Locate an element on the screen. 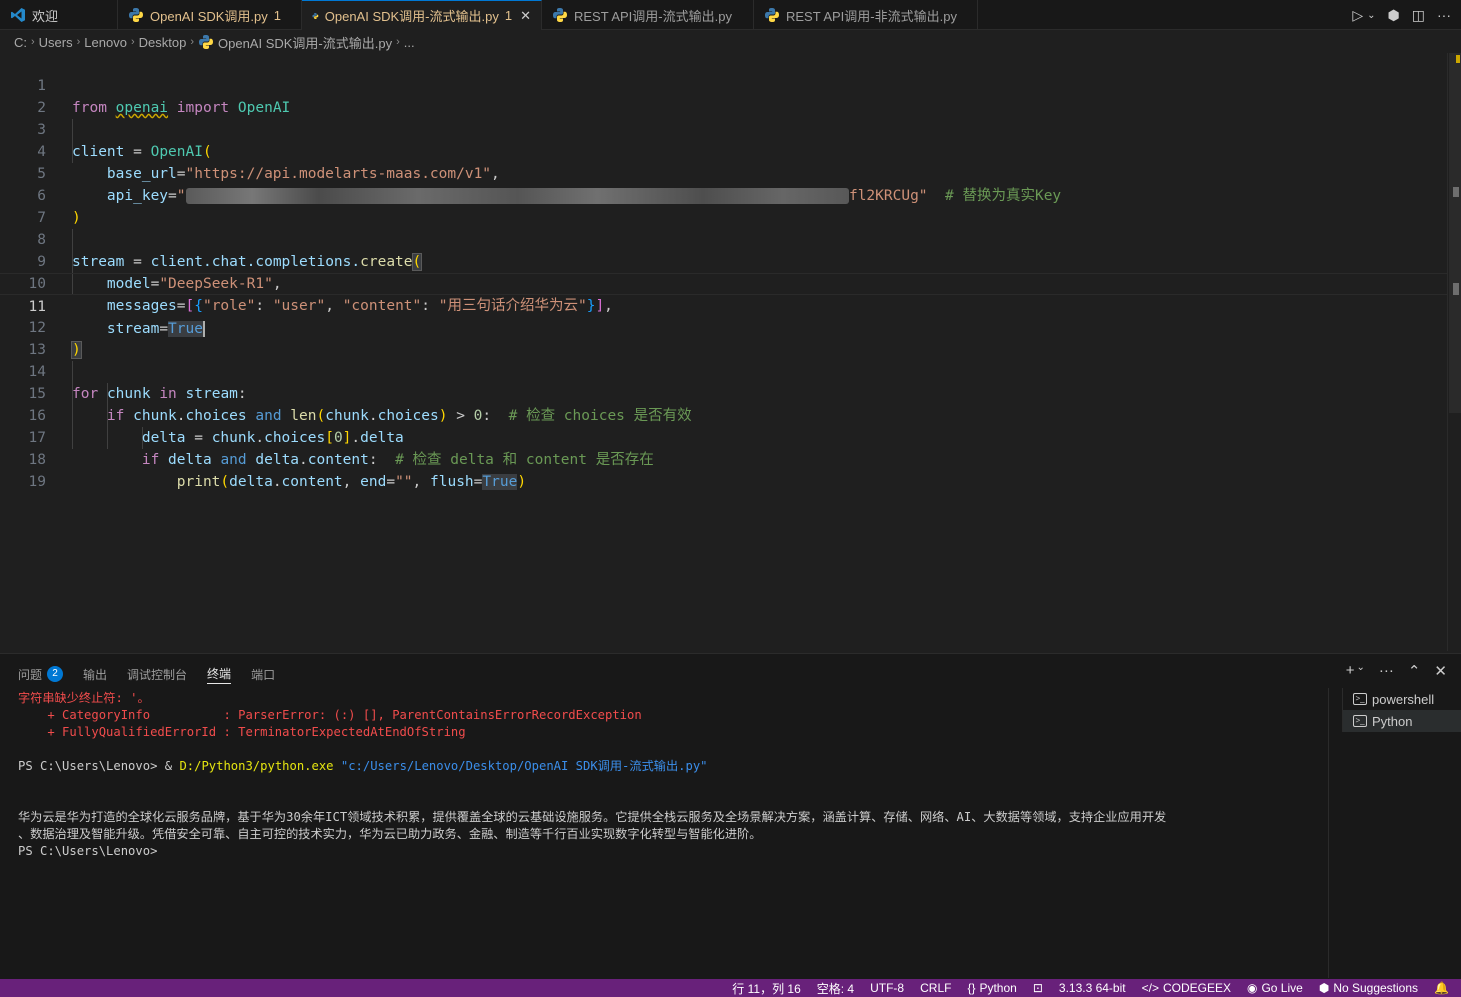 Image resolution: width=1461 pixels, height=997 pixels. tab-openai-sdk-stream: OpenAI SDK调用-流式输出.py 1 ✕ is located at coordinates (422, 15).